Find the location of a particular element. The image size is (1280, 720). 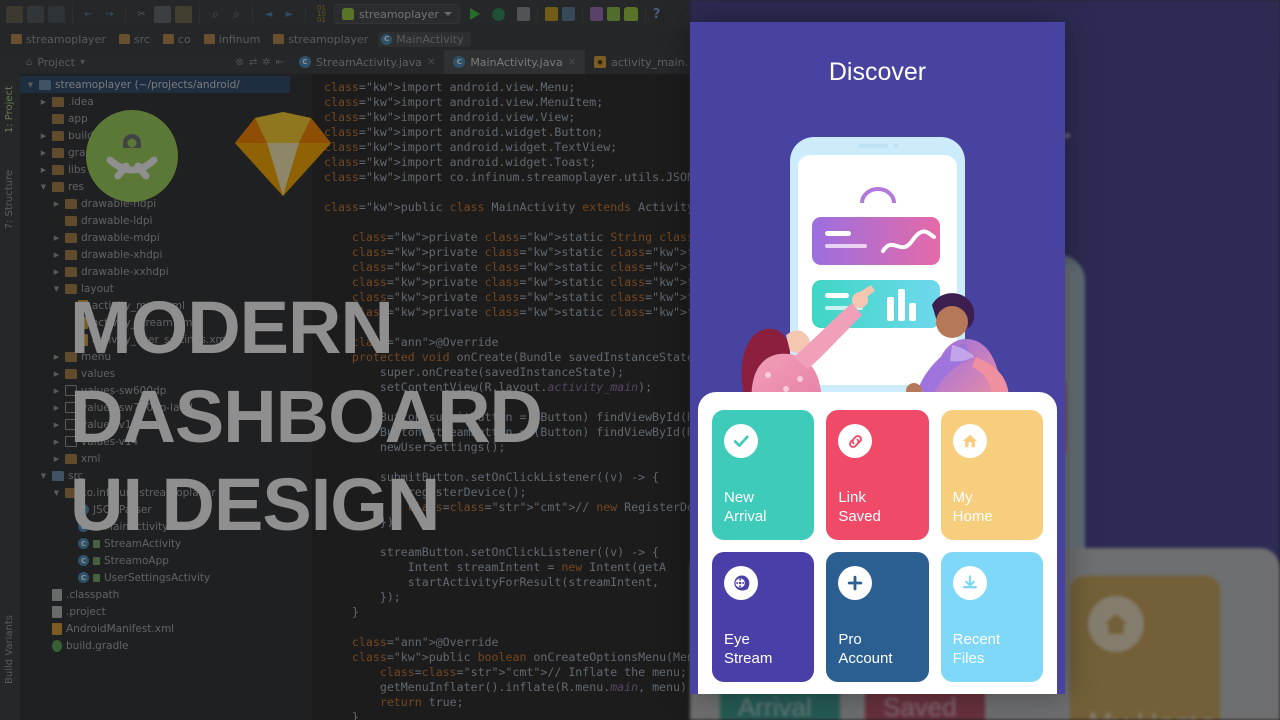

chevron-down-icon is located at coordinates (447, 14).